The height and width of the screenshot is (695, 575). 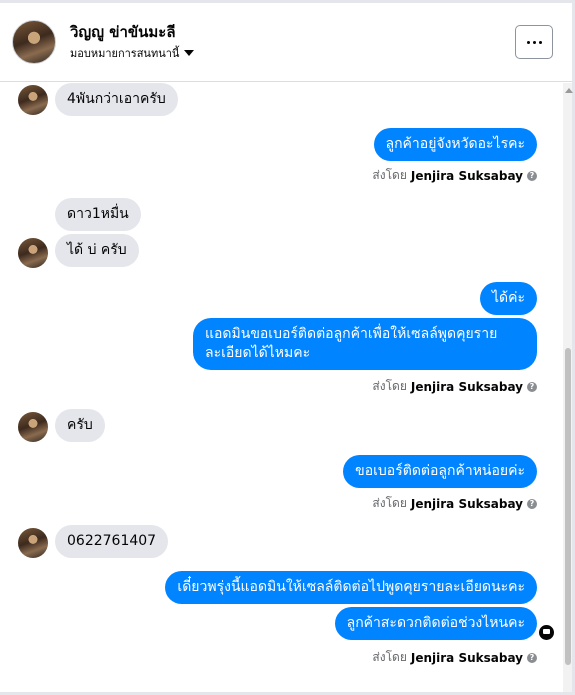 What do you see at coordinates (286, 42) in the screenshot?
I see `conversation-header: วิญญู ข่าขันมะลี มอบหมายการสนทนานี้` at bounding box center [286, 42].